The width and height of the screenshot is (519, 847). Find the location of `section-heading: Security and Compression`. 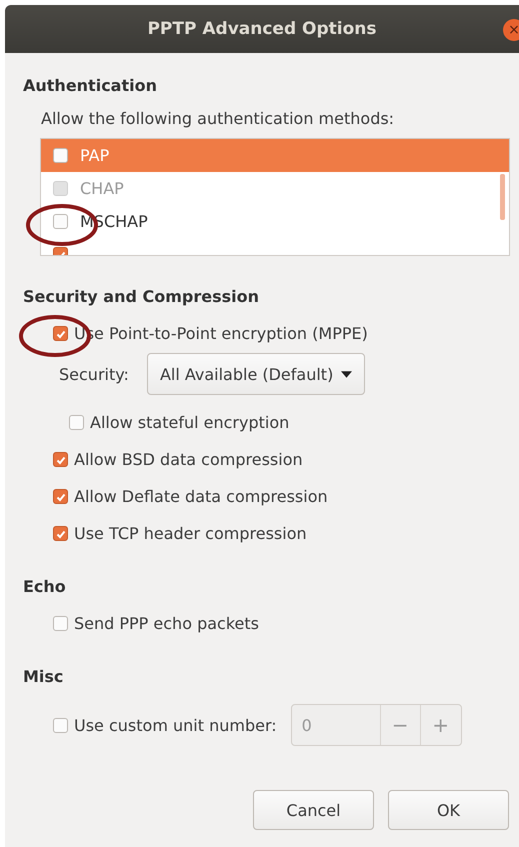

section-heading: Security and Compression is located at coordinates (141, 296).